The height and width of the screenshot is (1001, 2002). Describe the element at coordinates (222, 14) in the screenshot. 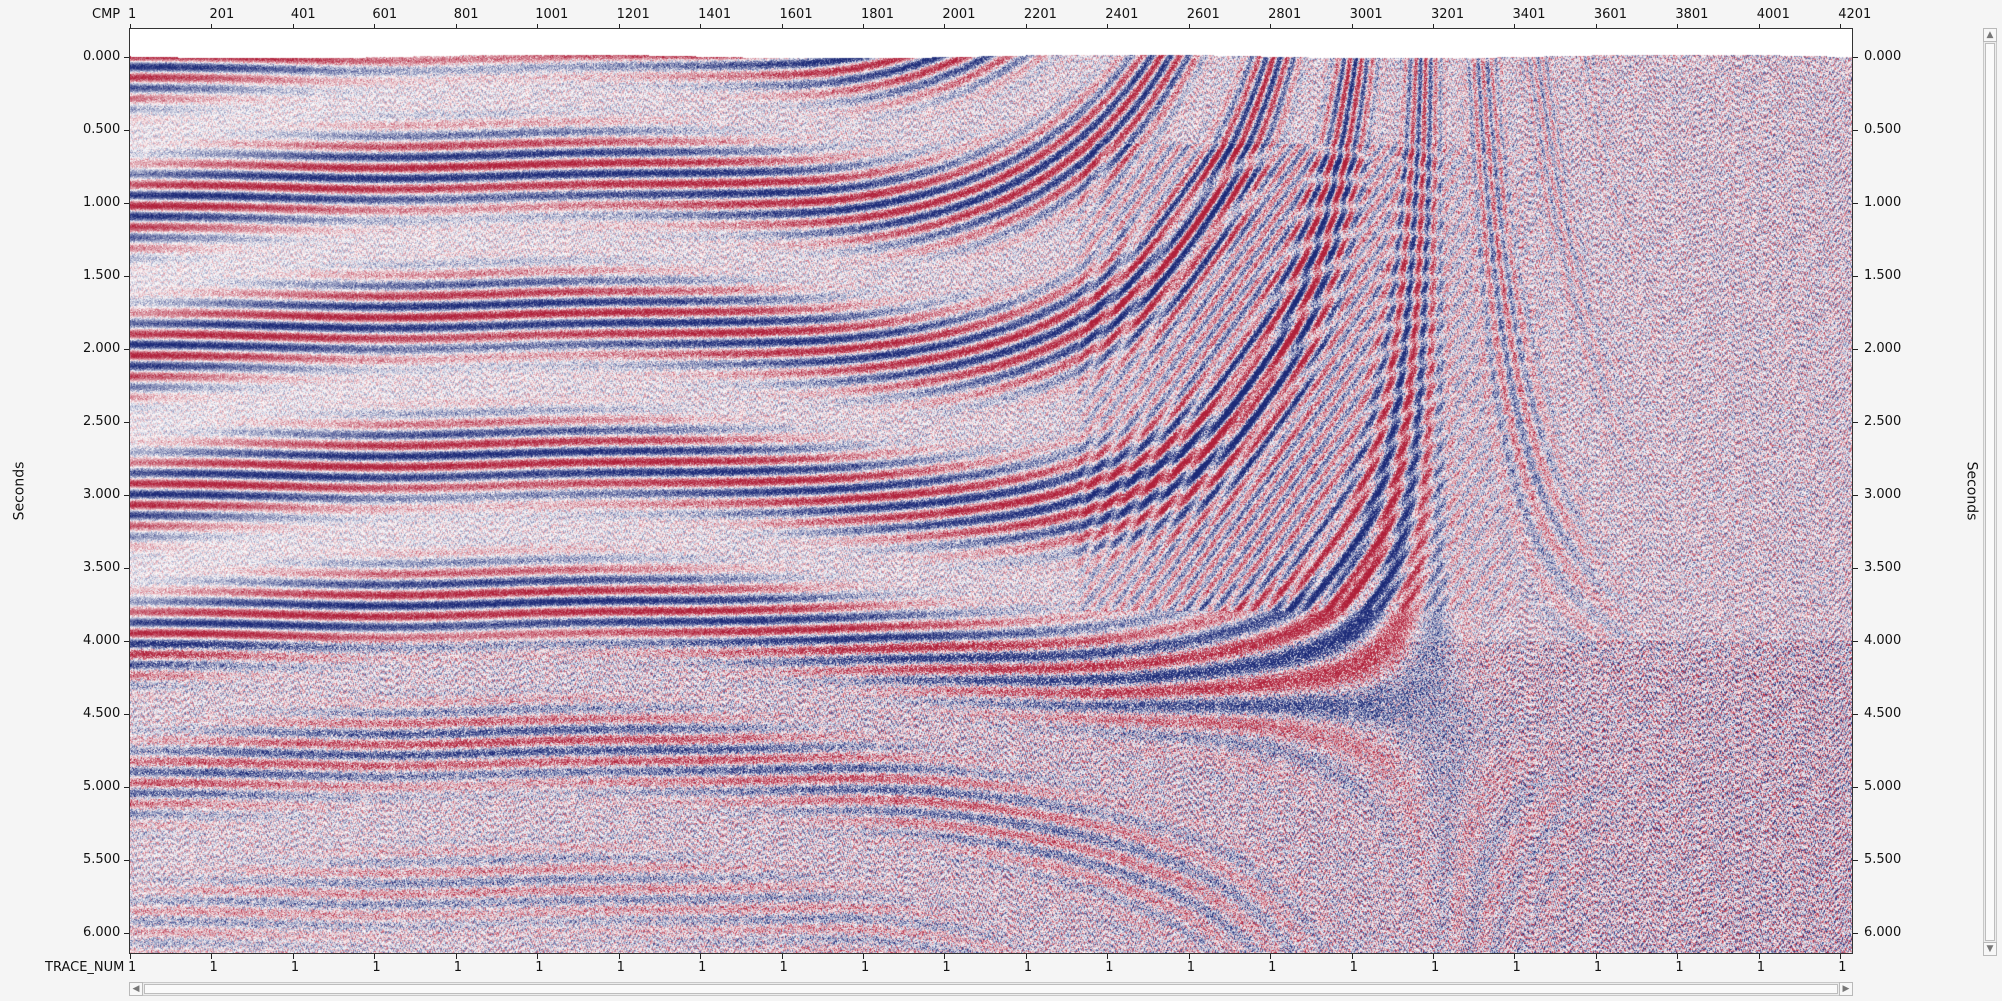

I see `cmp-tick-label: 201` at that location.